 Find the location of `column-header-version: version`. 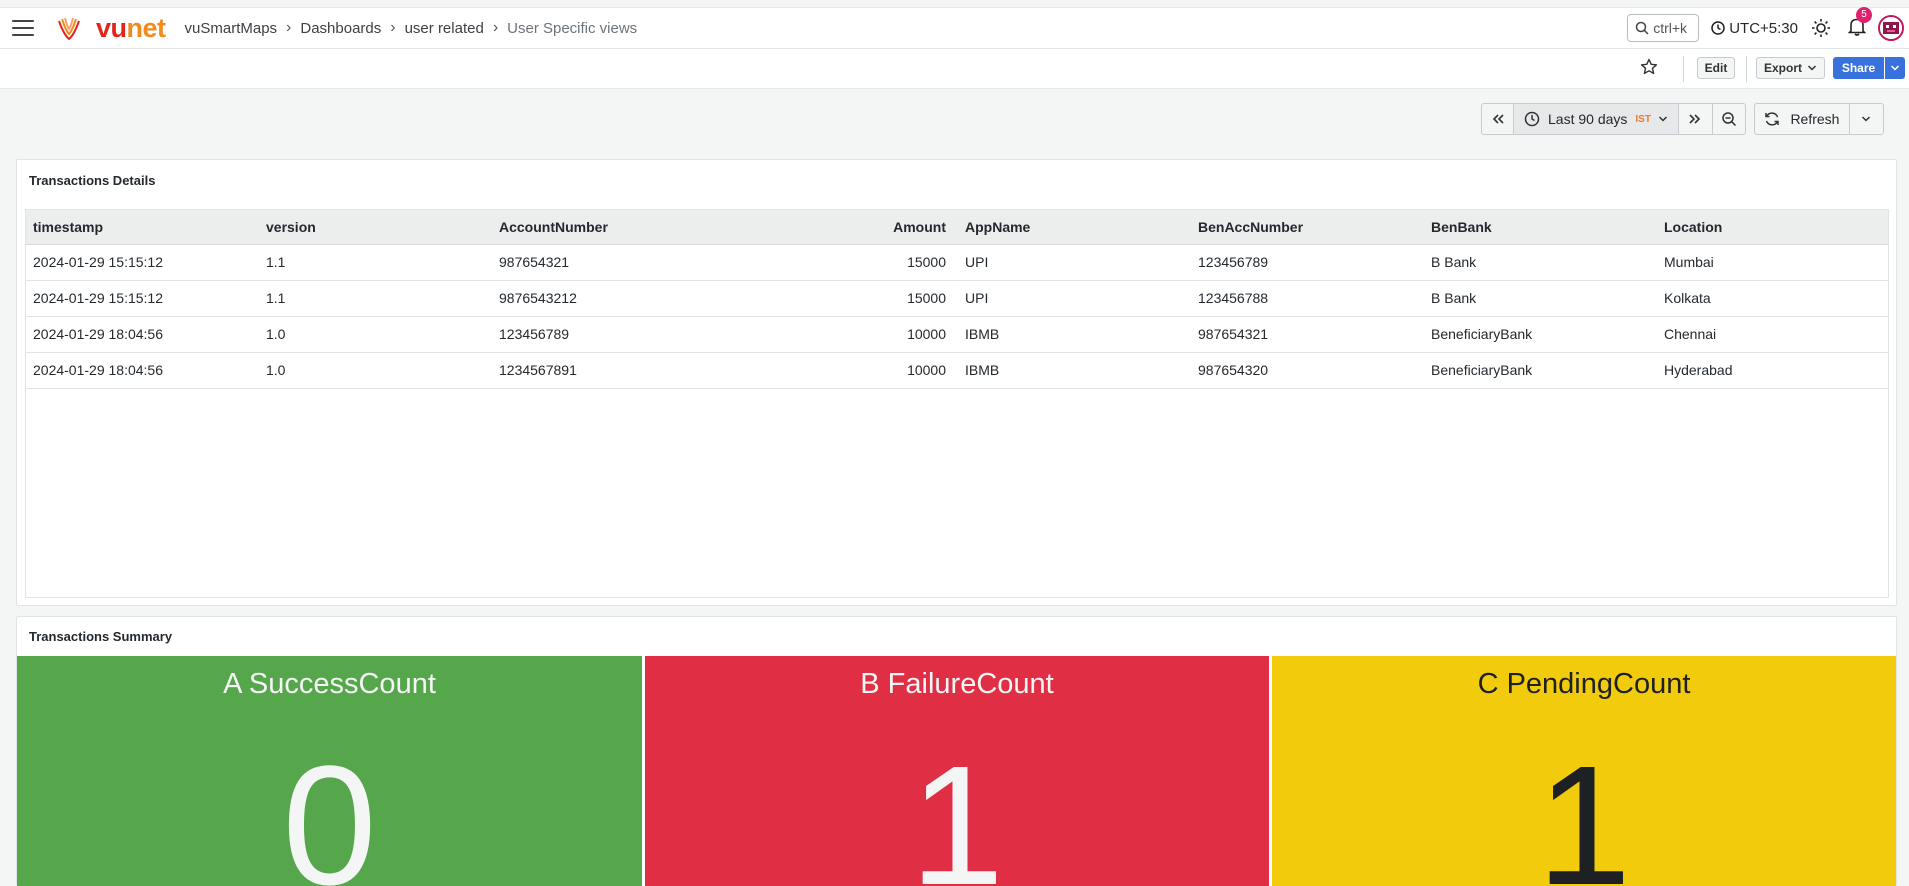

column-header-version: version is located at coordinates (375, 227).